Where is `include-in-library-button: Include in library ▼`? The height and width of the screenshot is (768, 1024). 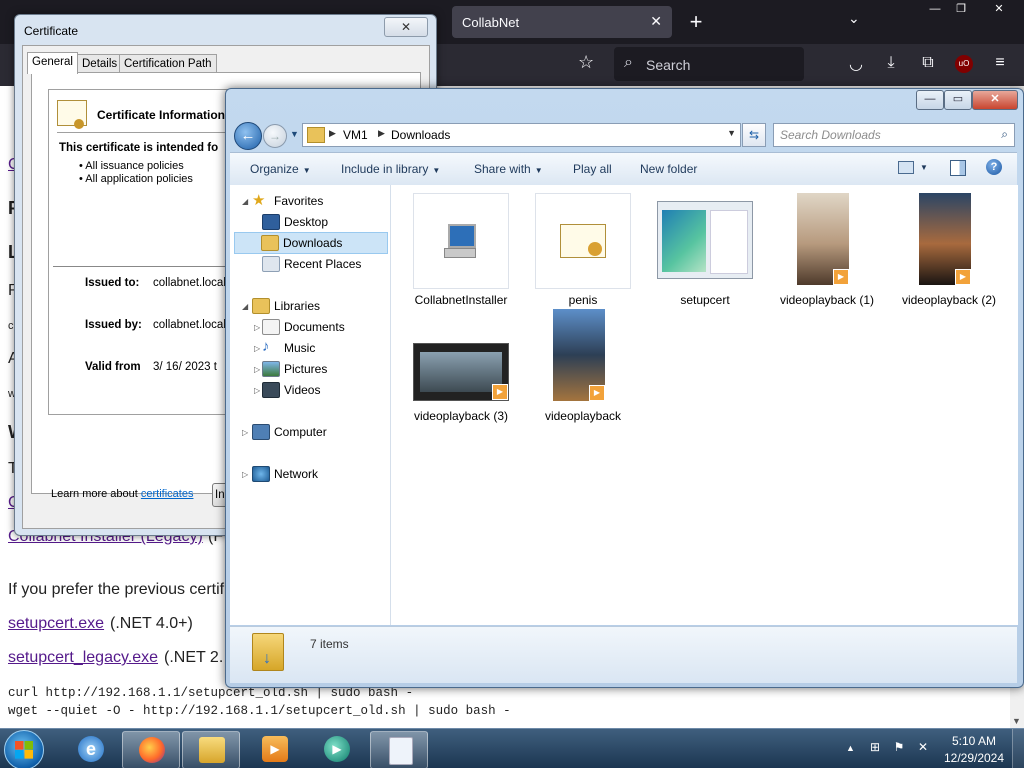 include-in-library-button: Include in library ▼ is located at coordinates (390, 169).